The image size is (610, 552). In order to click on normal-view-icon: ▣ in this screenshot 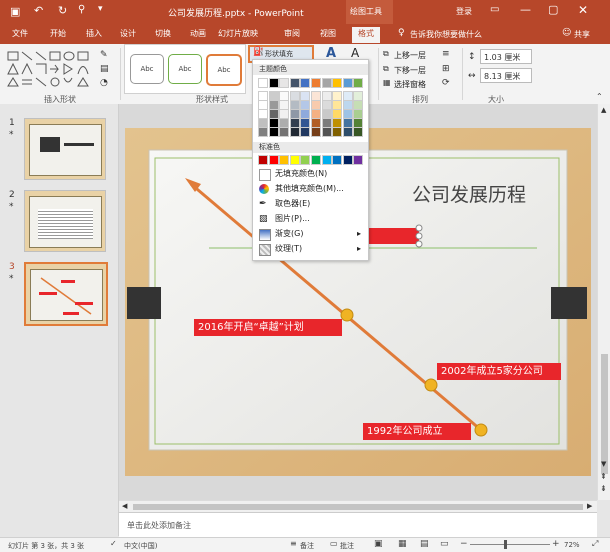, I will do `click(378, 544)`.